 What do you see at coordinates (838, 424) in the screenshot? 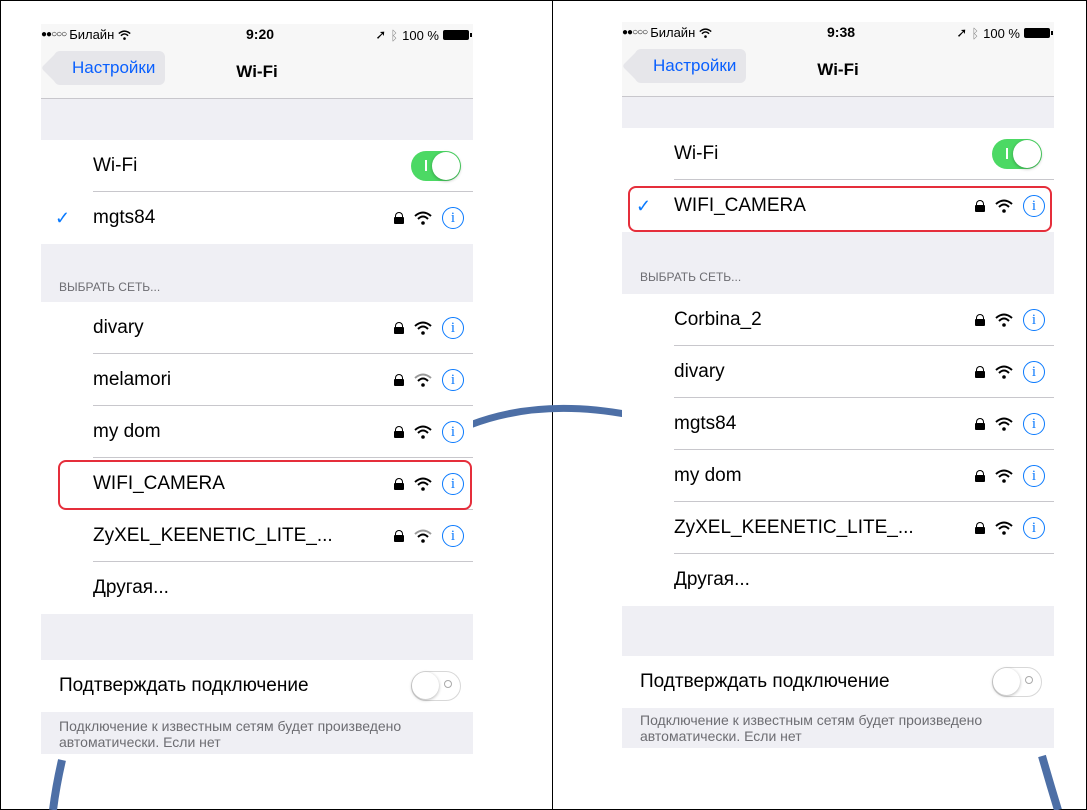
I see `network-row: mgts84 i` at bounding box center [838, 424].